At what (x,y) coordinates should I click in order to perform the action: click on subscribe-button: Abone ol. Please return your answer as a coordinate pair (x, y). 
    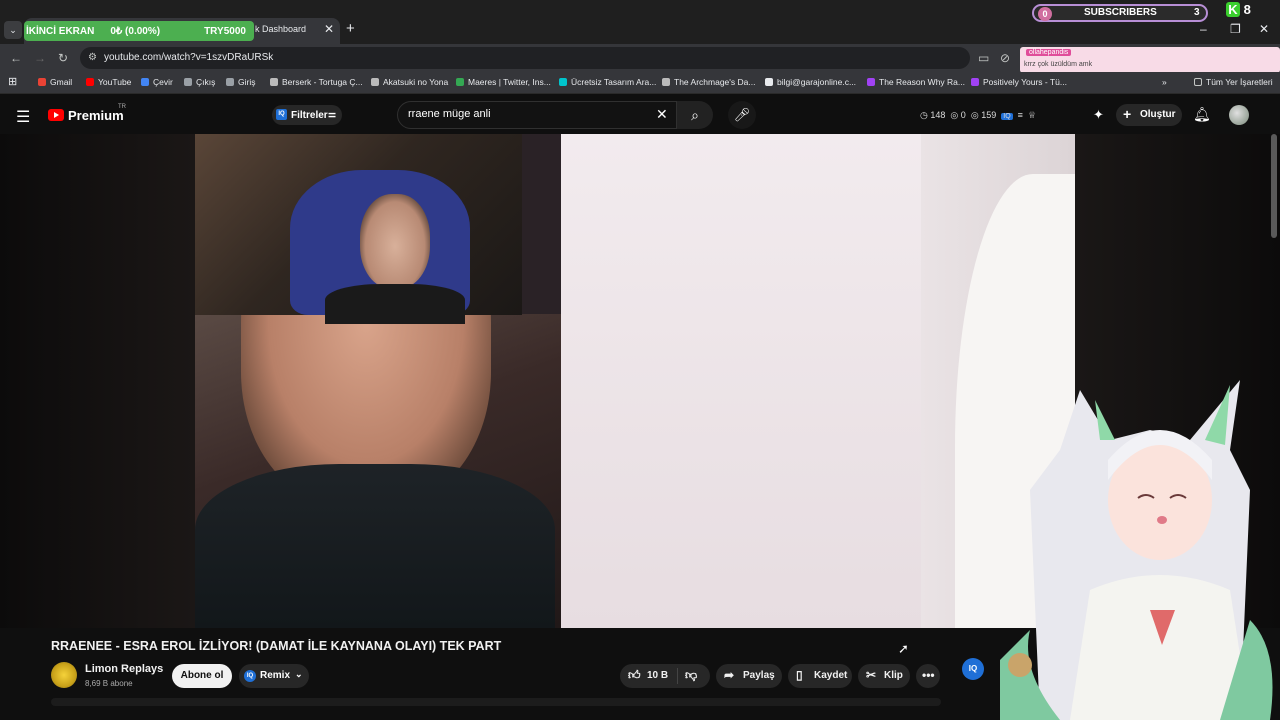
    Looking at the image, I should click on (202, 676).